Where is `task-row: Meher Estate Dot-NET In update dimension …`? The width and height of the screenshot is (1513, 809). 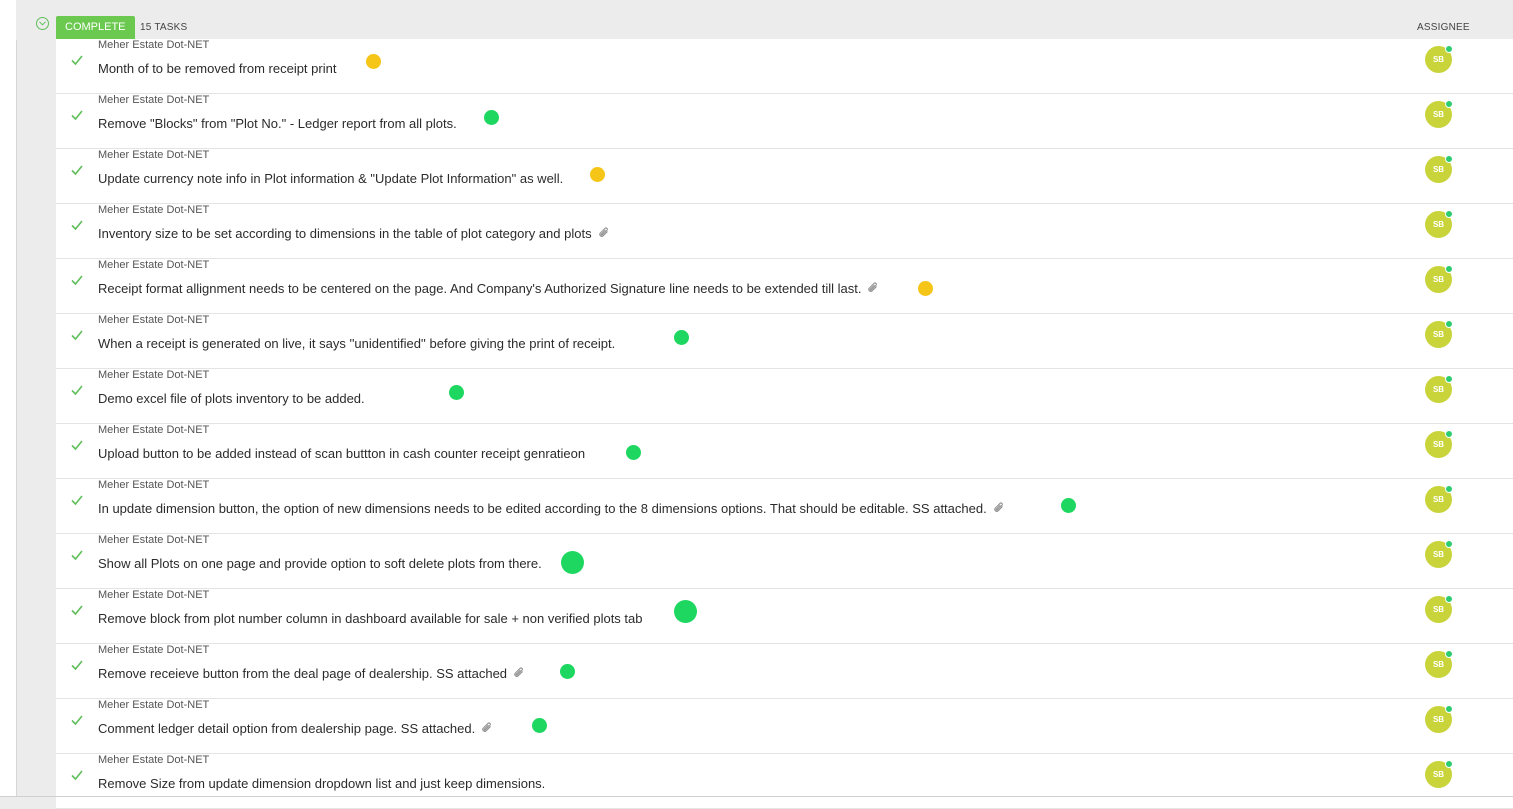
task-row: Meher Estate Dot-NET In update dimension … is located at coordinates (784, 506).